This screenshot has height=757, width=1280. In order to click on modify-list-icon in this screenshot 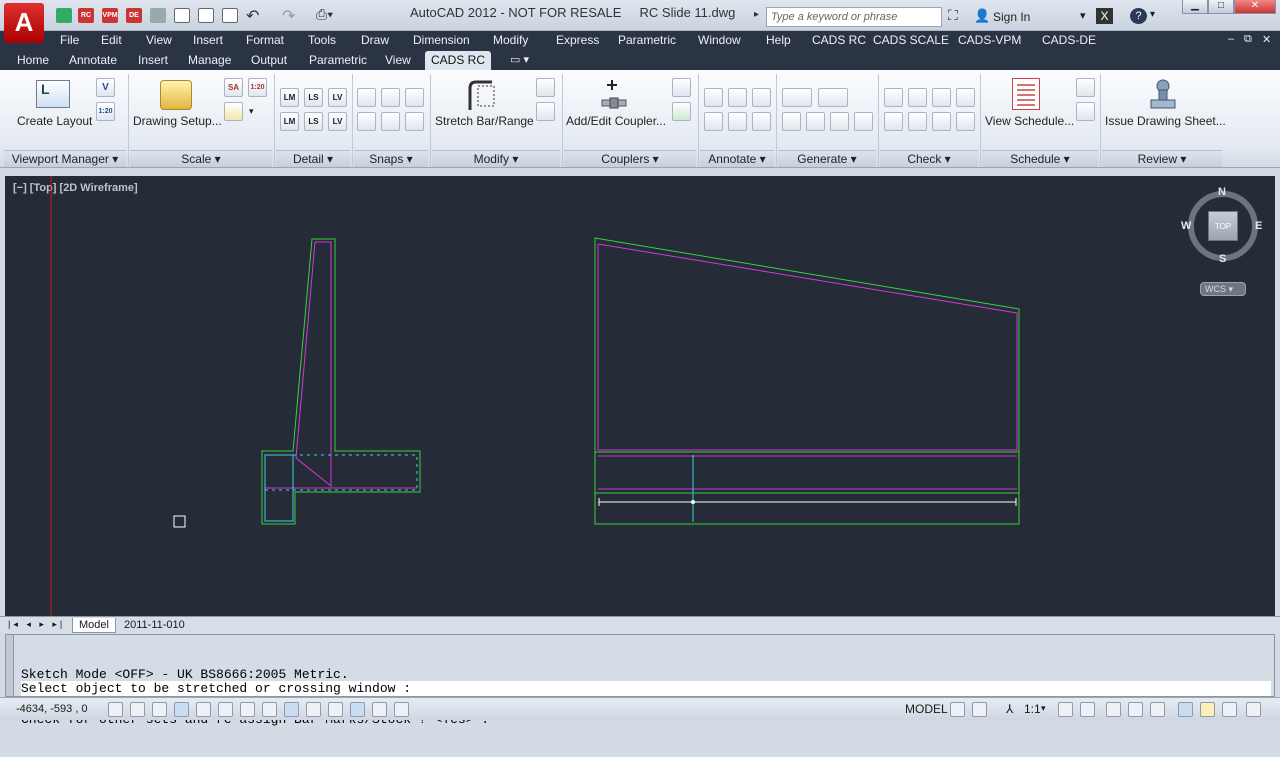, I will do `click(545, 111)`.